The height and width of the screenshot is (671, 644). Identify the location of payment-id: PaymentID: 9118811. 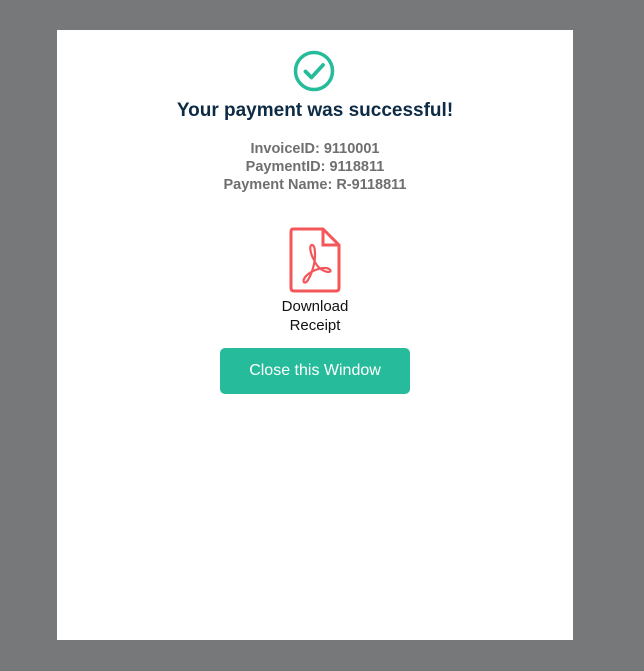
(315, 167).